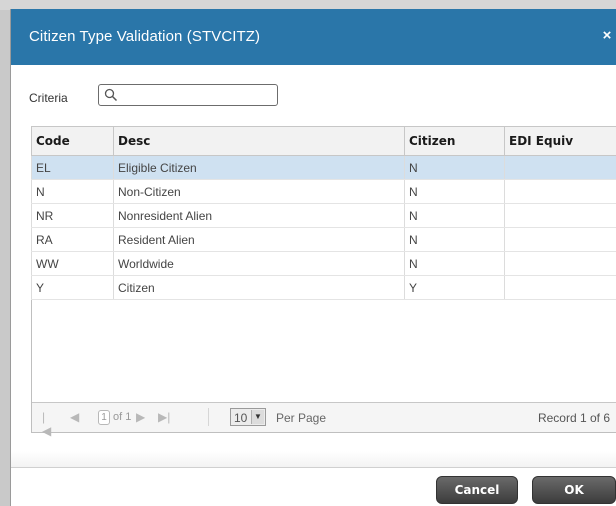  What do you see at coordinates (48, 98) in the screenshot?
I see `criteria-label: Criteria` at bounding box center [48, 98].